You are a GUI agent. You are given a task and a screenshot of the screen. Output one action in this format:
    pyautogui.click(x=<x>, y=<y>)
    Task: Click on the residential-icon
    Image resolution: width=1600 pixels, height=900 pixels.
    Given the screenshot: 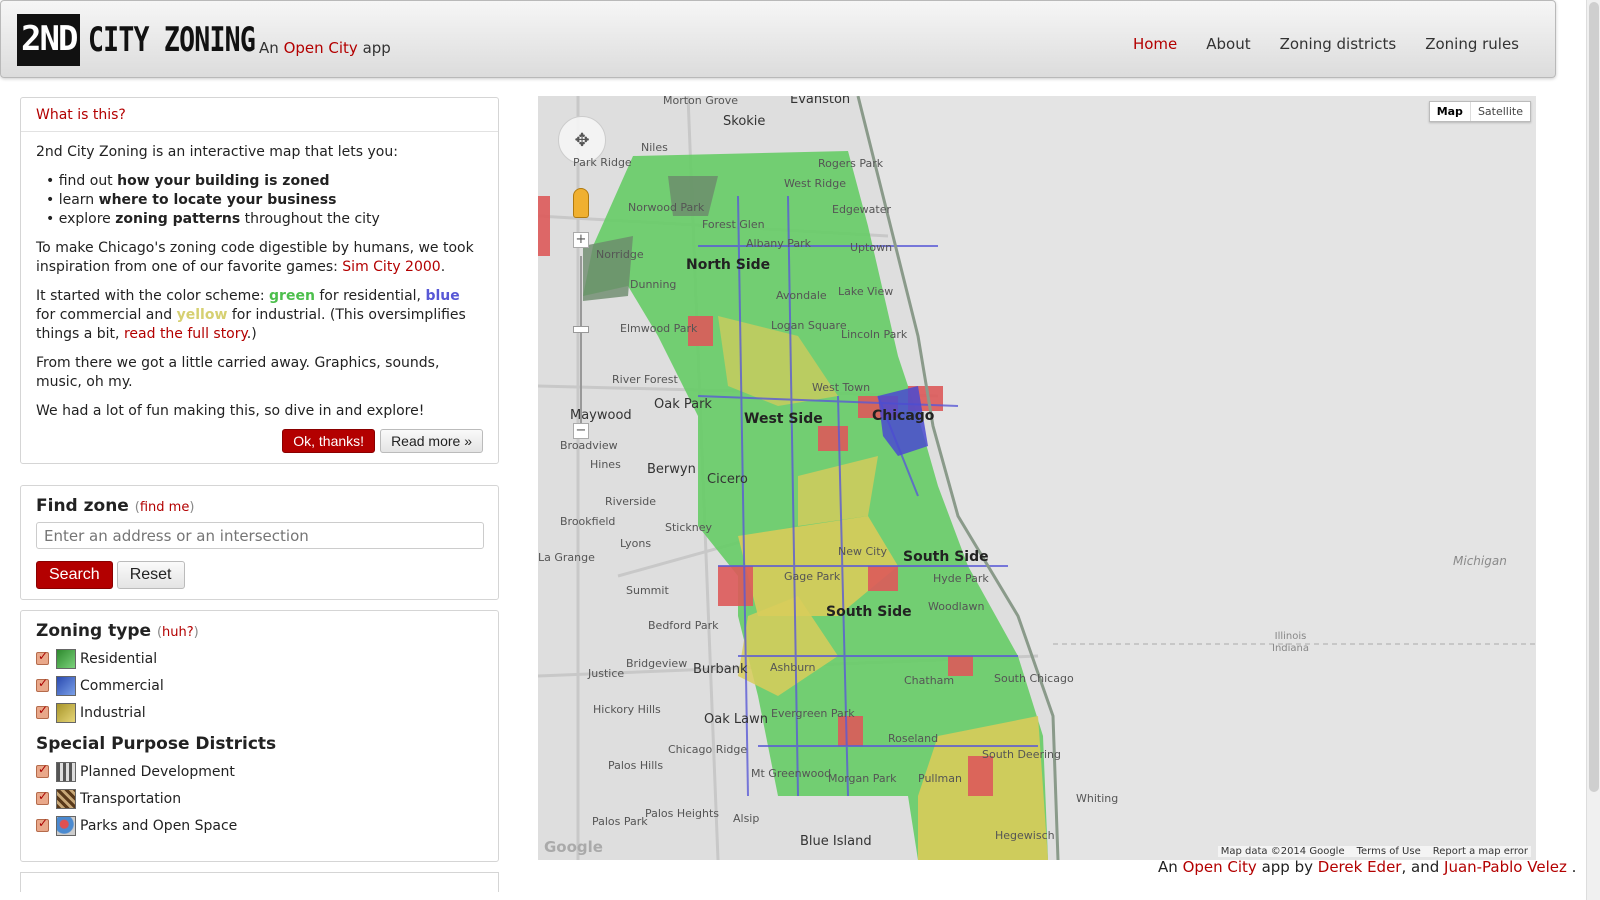 What is the action you would take?
    pyautogui.click(x=66, y=658)
    